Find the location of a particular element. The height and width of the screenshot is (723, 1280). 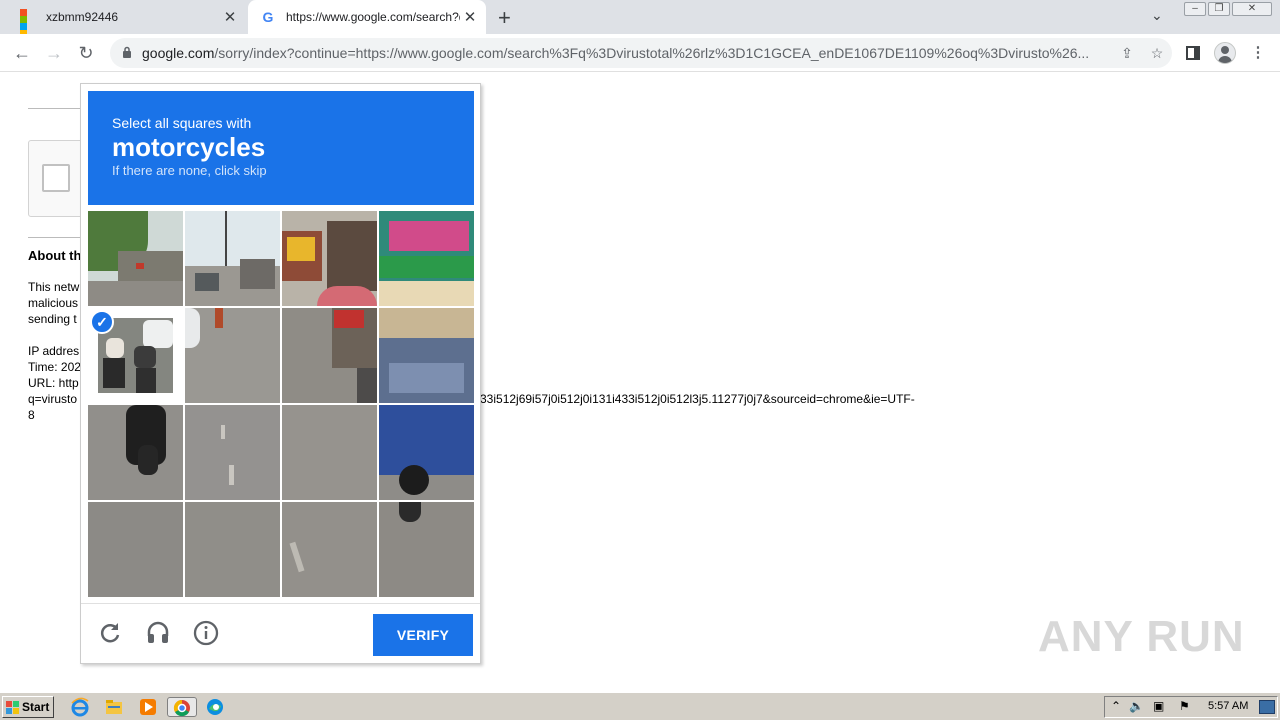

paragraph-line: malicious is located at coordinates (53, 303).